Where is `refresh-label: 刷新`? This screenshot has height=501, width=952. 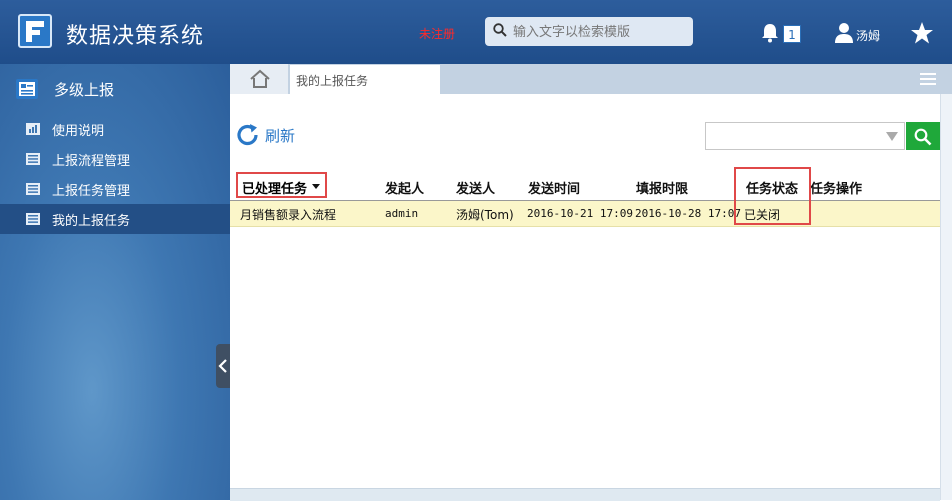 refresh-label: 刷新 is located at coordinates (280, 136).